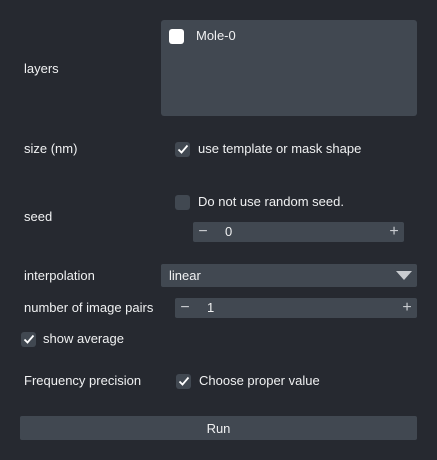 The image size is (437, 460). What do you see at coordinates (407, 308) in the screenshot?
I see `image-pairs-increment-button: +` at bounding box center [407, 308].